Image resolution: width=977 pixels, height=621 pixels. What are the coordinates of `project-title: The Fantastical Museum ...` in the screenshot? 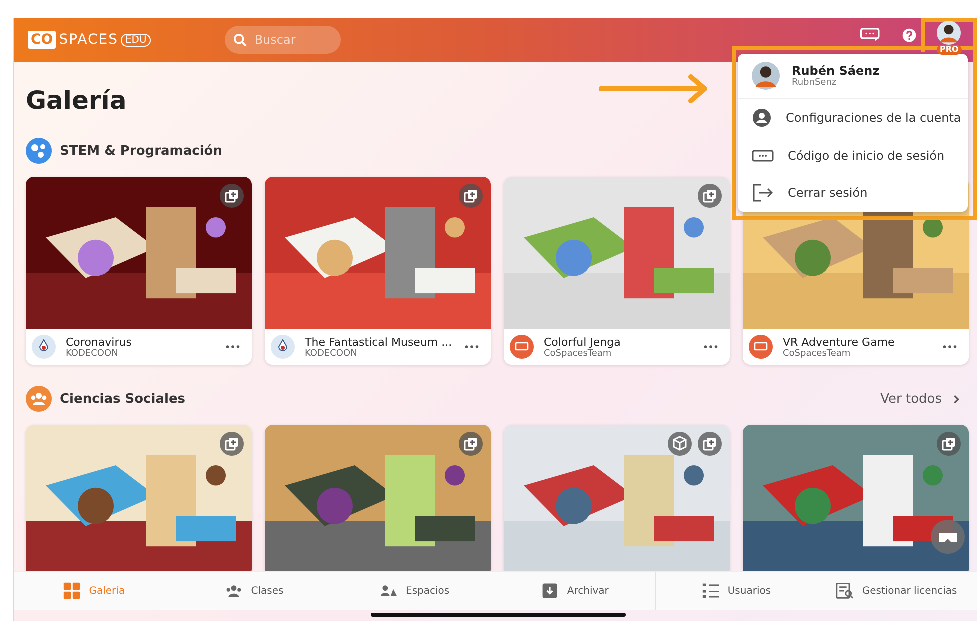 It's located at (379, 342).